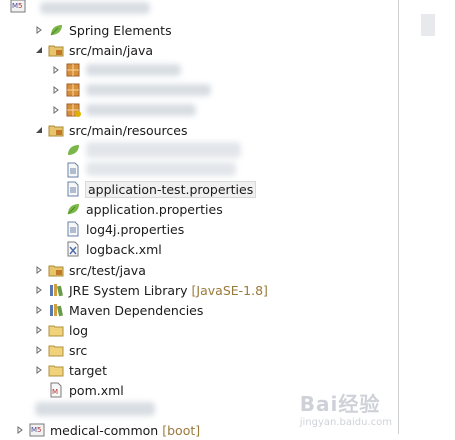  I want to click on xml-file-icon, so click(73, 249).